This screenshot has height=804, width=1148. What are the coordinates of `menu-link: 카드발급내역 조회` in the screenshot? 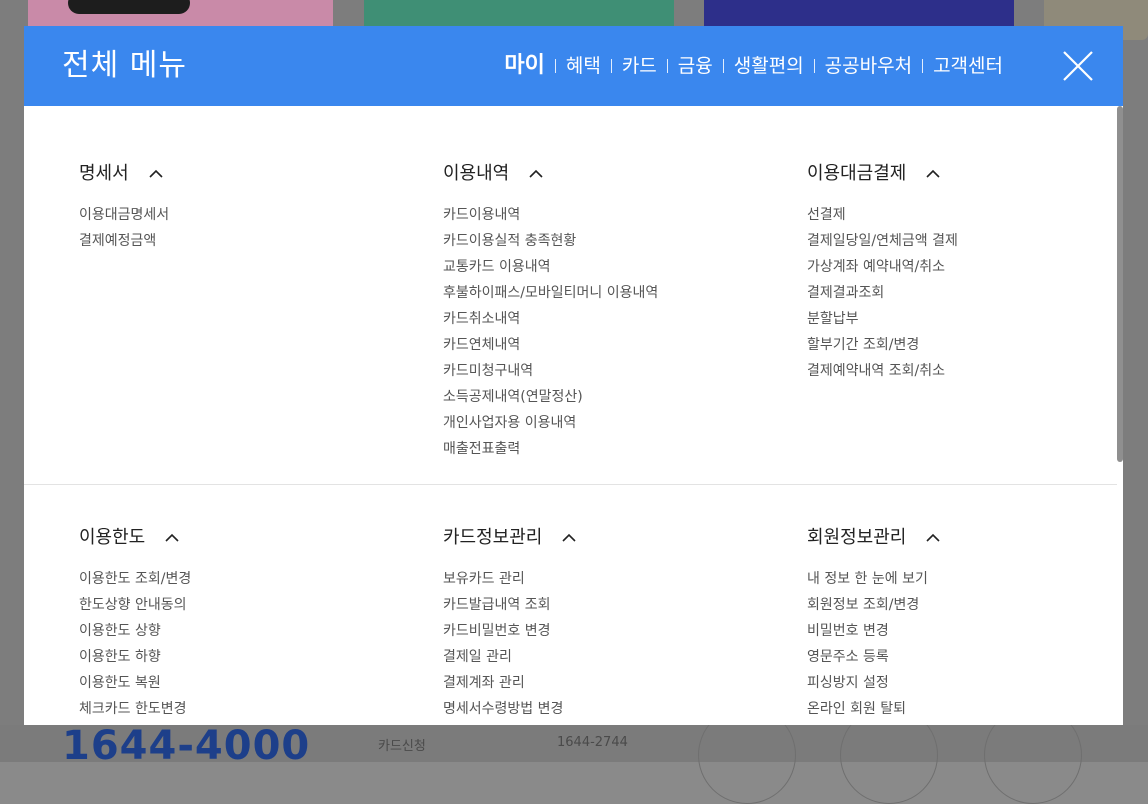 It's located at (608, 605).